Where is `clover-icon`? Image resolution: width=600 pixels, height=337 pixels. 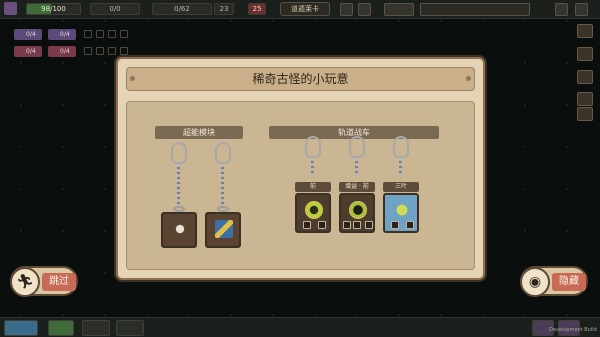
clover-icon is located at coordinates (402, 210).